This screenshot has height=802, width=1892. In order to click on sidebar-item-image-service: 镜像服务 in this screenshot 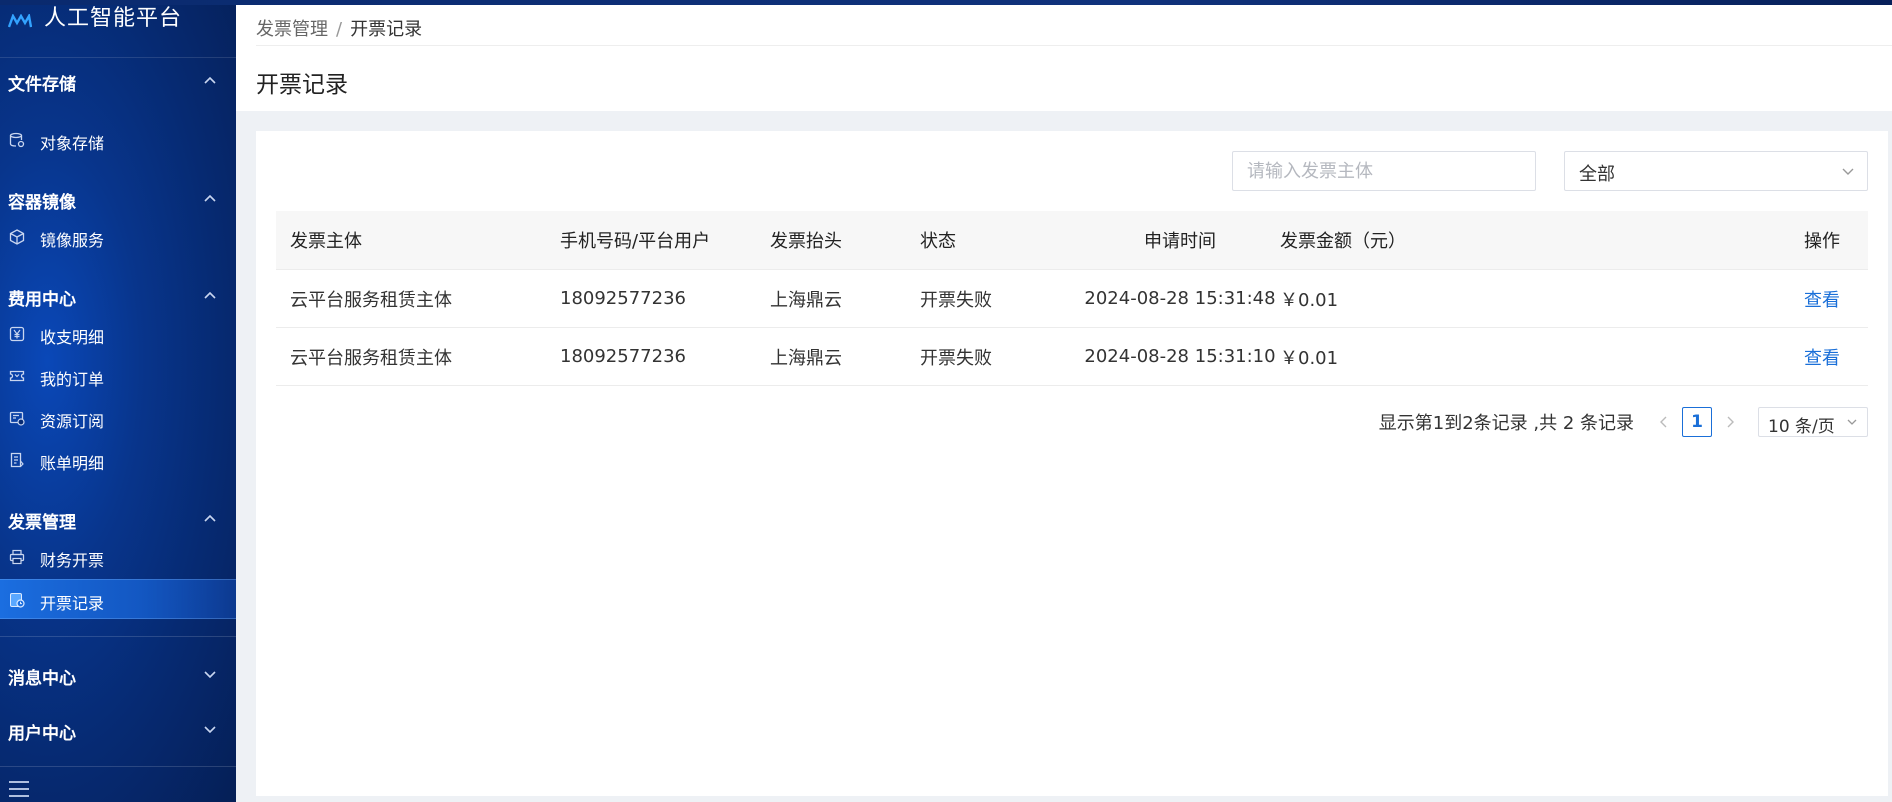, I will do `click(118, 237)`.